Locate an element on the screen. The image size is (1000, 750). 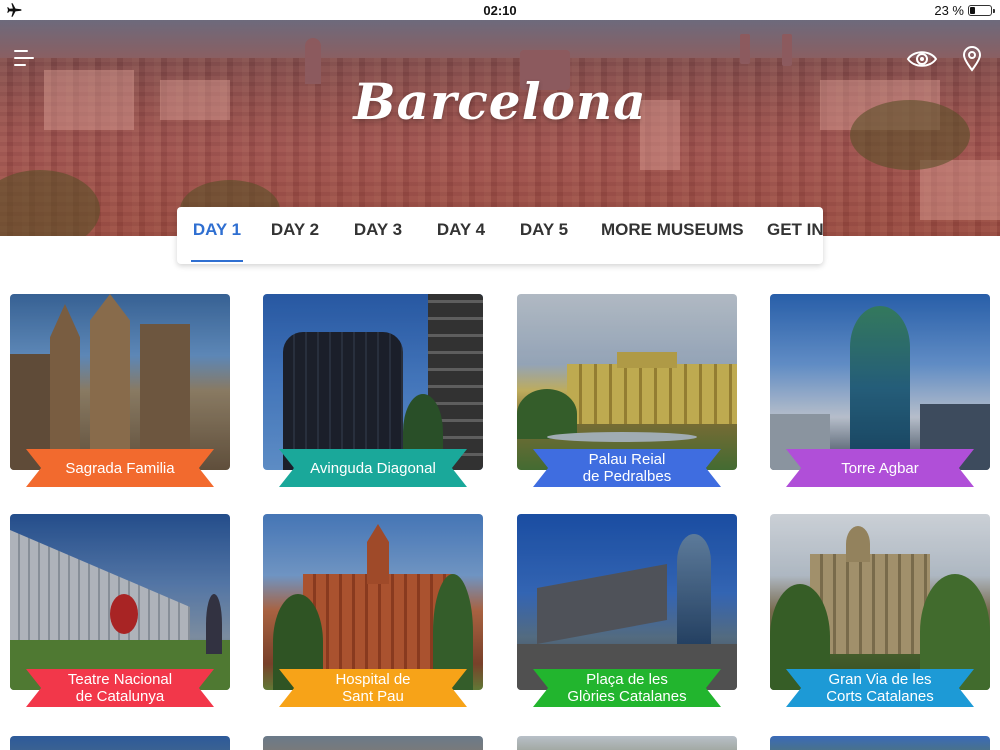
place-label-ribbon: Avinguda Diagonal is located at coordinates (373, 468).